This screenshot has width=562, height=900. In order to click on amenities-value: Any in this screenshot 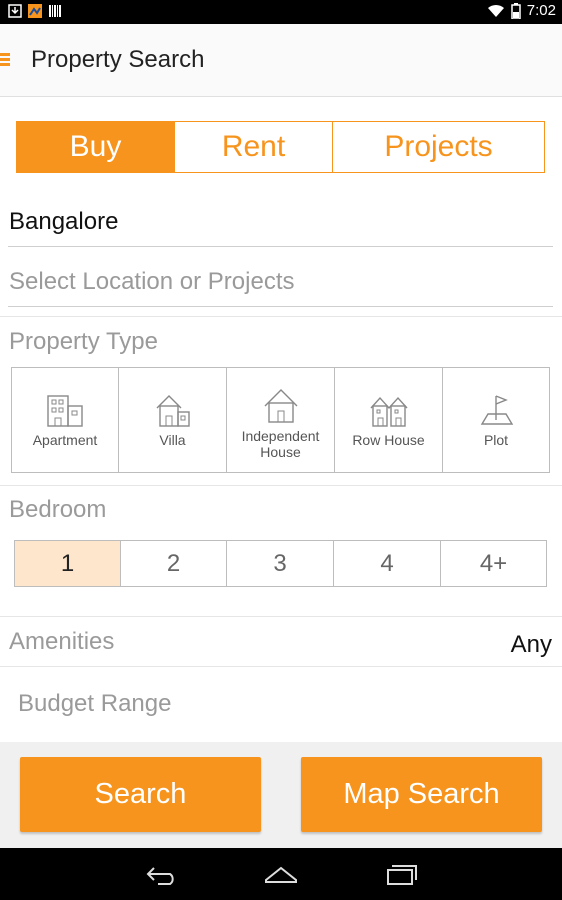, I will do `click(531, 645)`.